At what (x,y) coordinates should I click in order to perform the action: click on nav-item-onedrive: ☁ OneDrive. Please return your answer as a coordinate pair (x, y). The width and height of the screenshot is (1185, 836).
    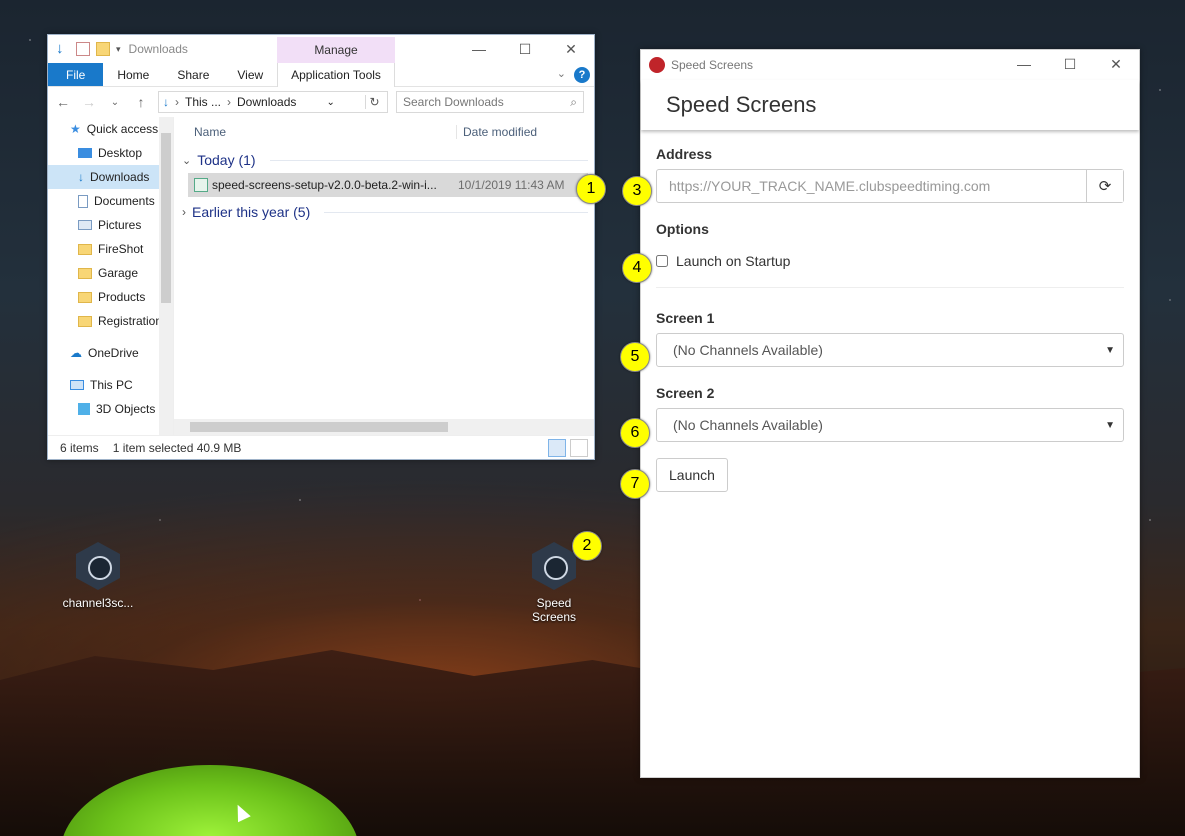
    Looking at the image, I should click on (110, 353).